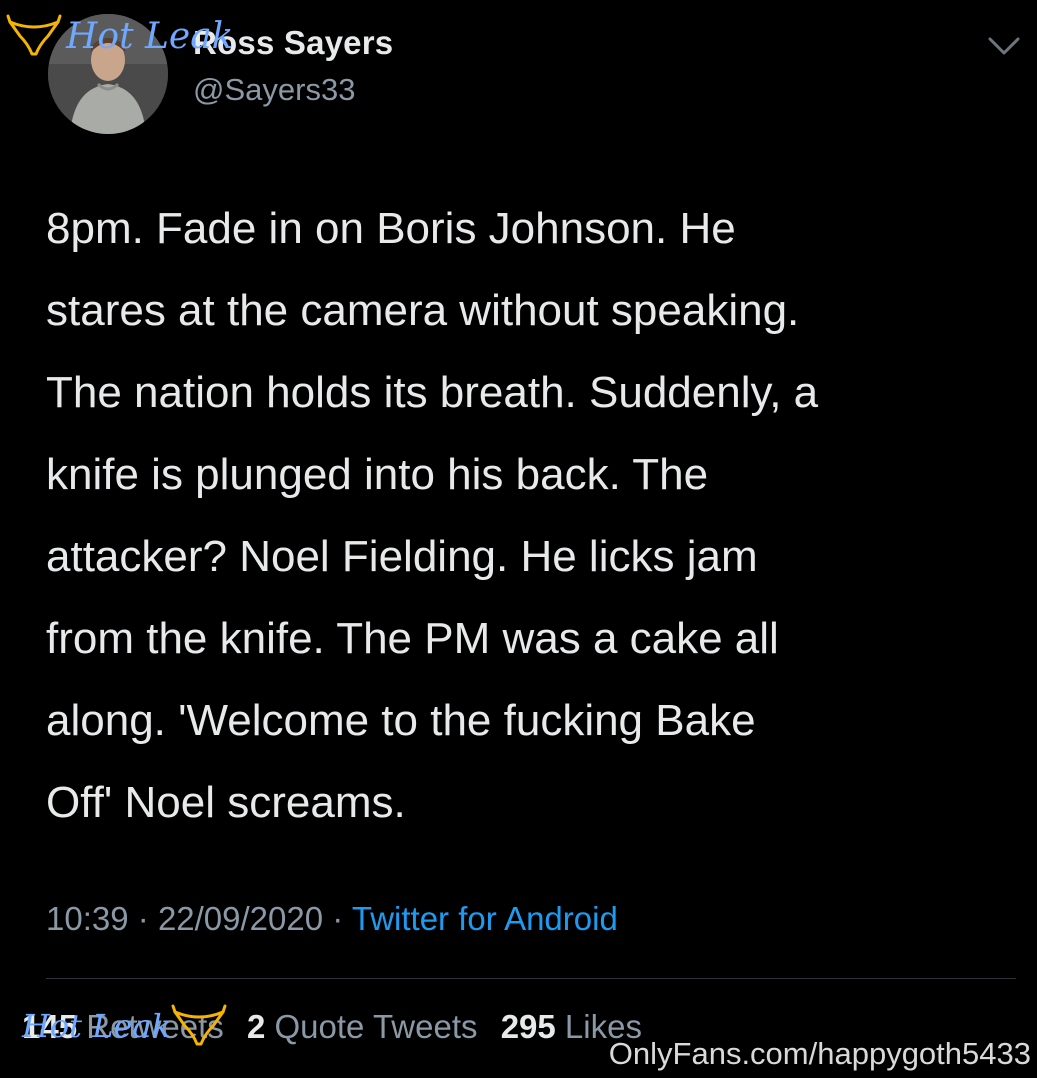 The height and width of the screenshot is (1078, 1037). Describe the element at coordinates (87, 918) in the screenshot. I see `tweet-time: 10:39` at that location.